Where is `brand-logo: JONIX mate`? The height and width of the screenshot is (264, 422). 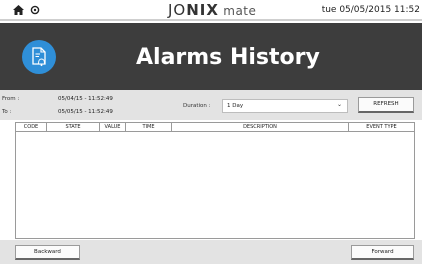 brand-logo: JONIX mate is located at coordinates (212, 10).